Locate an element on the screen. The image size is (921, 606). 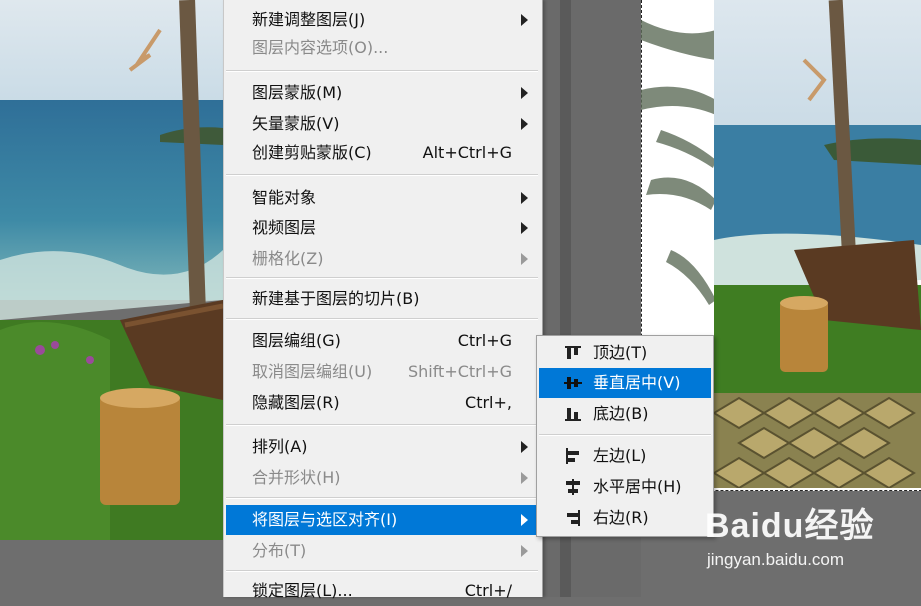
align-right-icon is located at coordinates (573, 518).